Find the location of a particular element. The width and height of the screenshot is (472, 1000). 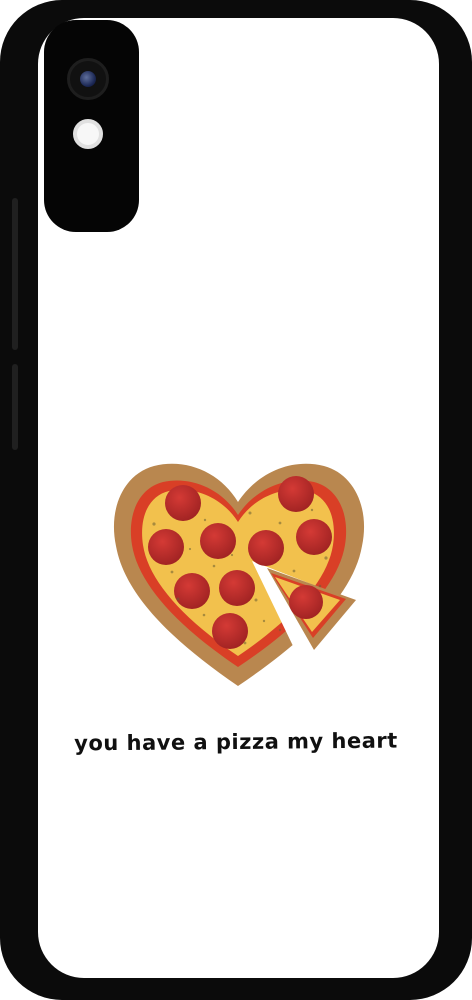

camera-icon is located at coordinates (88, 79).